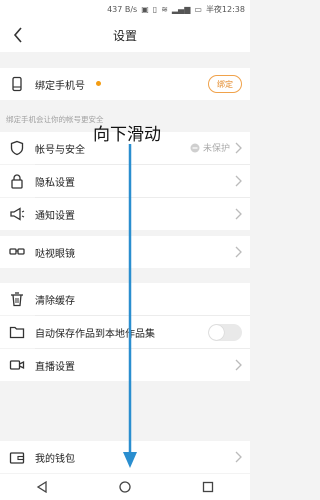 The height and width of the screenshot is (500, 320). I want to click on status-bar: 437 B/s ▣ ▯ ≋ ▂▄▆ ▭ 半夜12:38, so click(125, 9).